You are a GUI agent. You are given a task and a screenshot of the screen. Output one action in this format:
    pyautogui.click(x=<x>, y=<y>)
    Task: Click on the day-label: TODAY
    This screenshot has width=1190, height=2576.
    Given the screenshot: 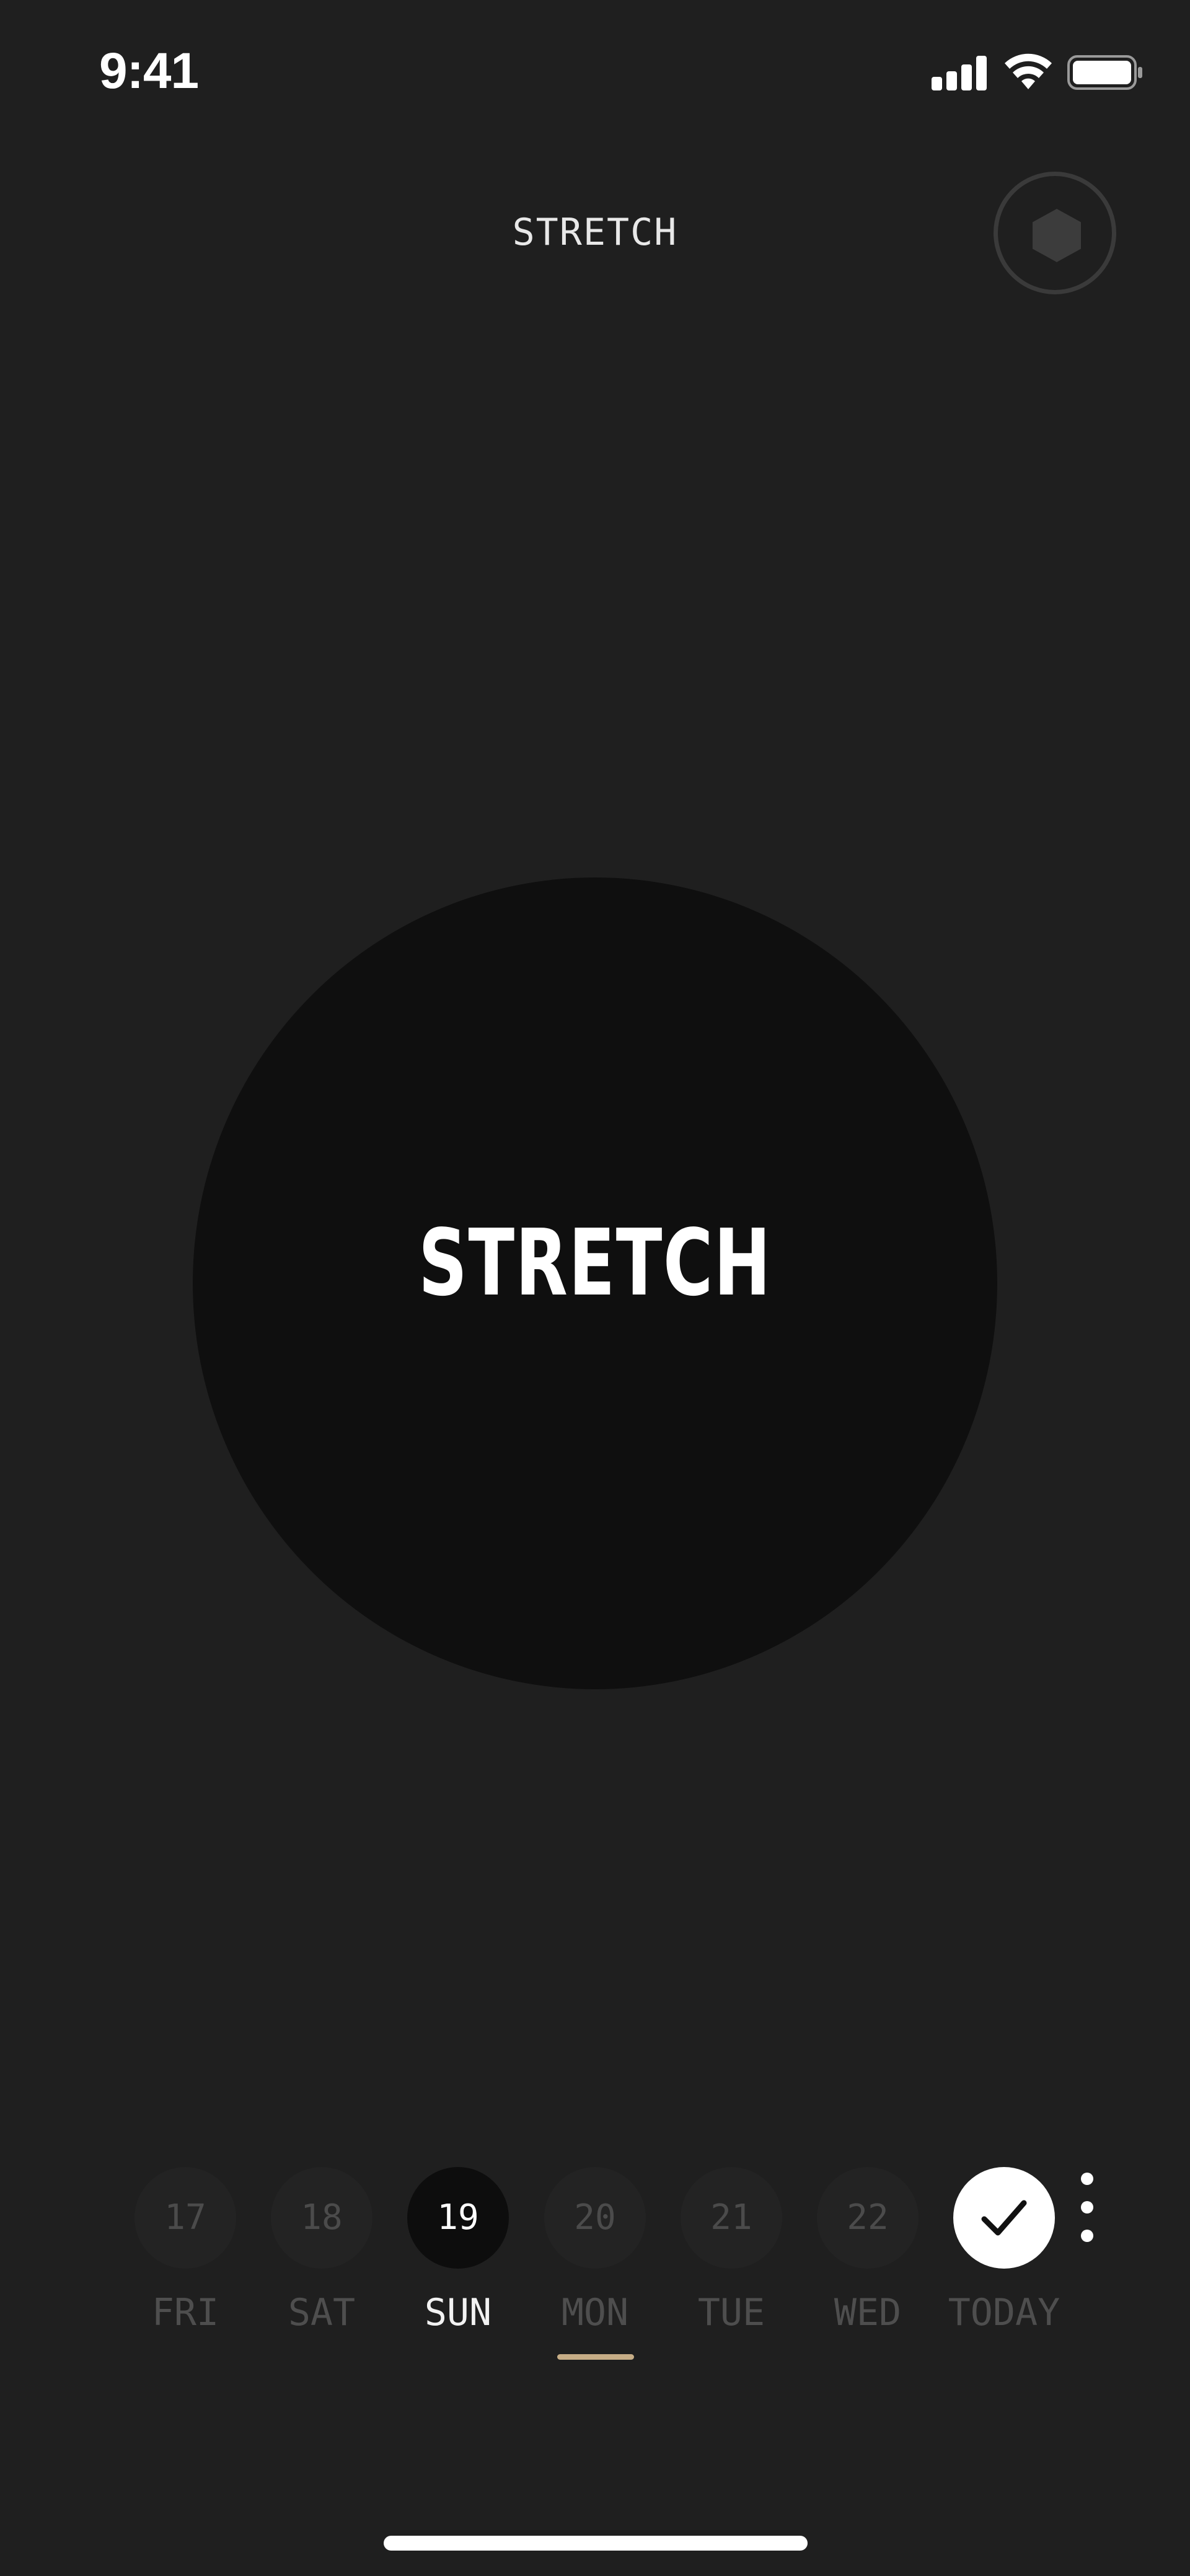 What is the action you would take?
    pyautogui.click(x=1004, y=2313)
    